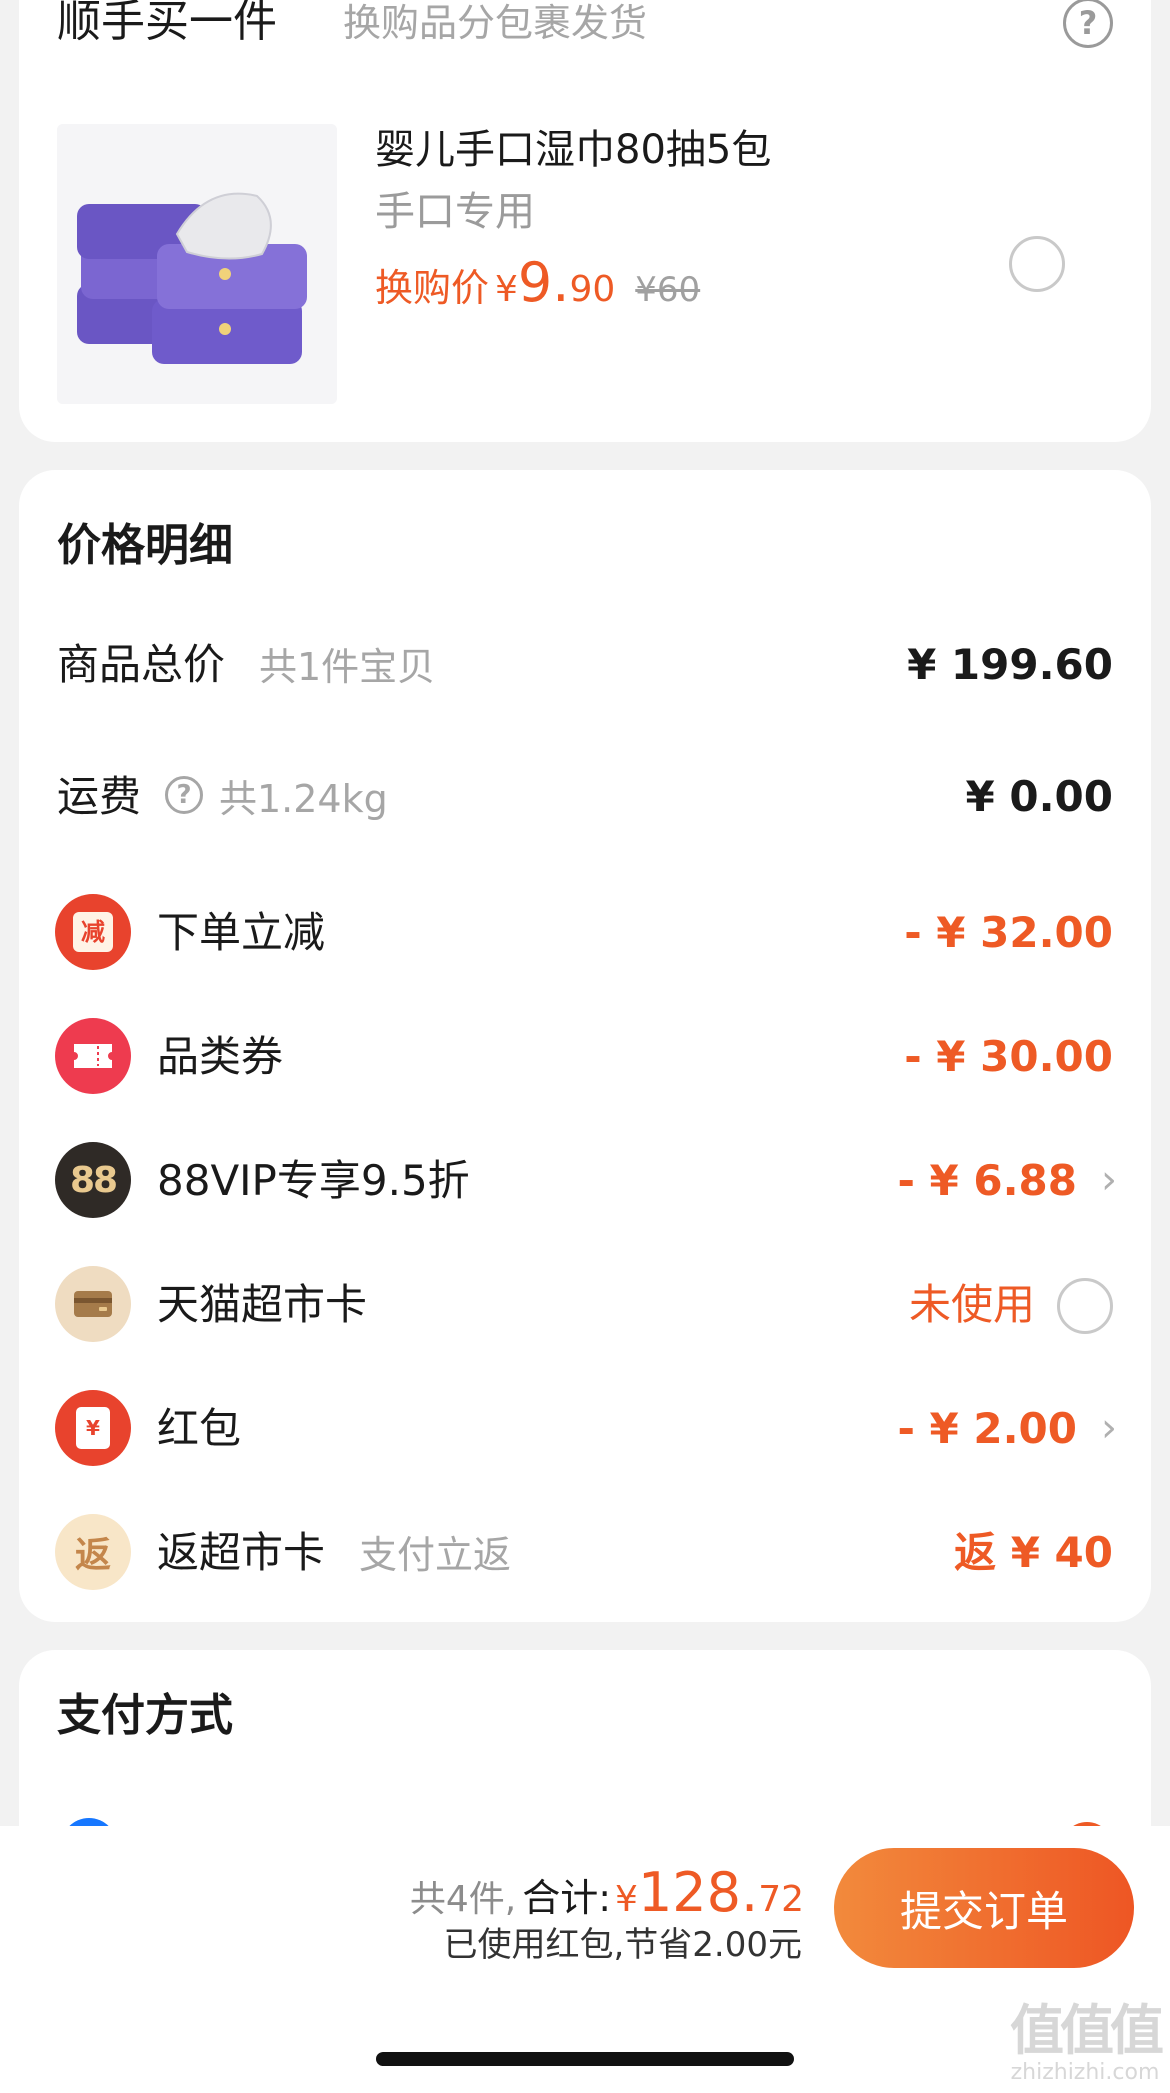 This screenshot has height=2093, width=1170. I want to click on order-discount-value: - ¥ 32.00, so click(1008, 932).